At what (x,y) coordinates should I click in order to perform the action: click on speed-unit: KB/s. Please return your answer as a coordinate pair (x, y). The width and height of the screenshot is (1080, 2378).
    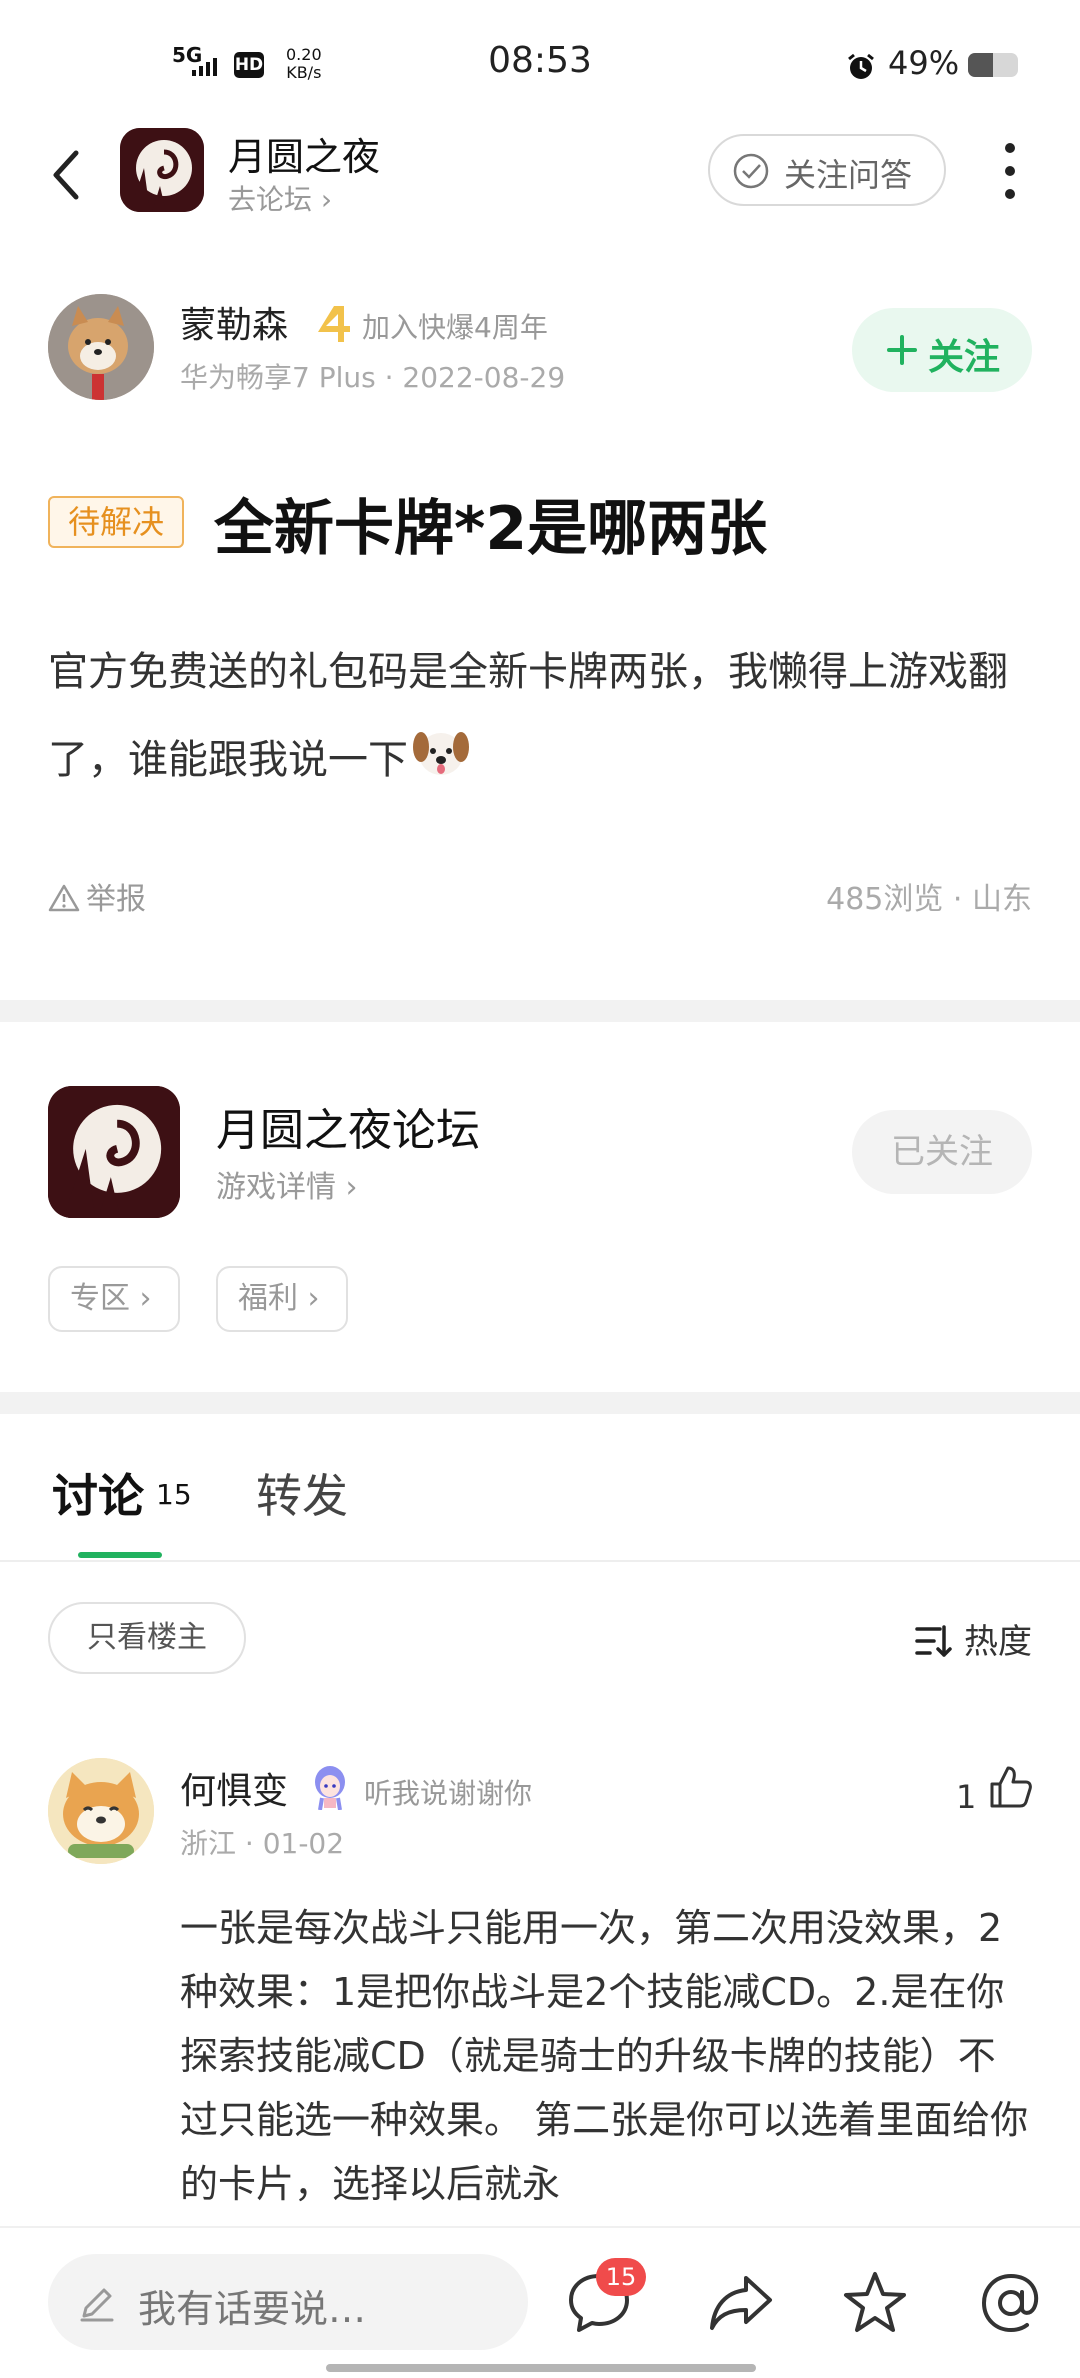
    Looking at the image, I should click on (304, 72).